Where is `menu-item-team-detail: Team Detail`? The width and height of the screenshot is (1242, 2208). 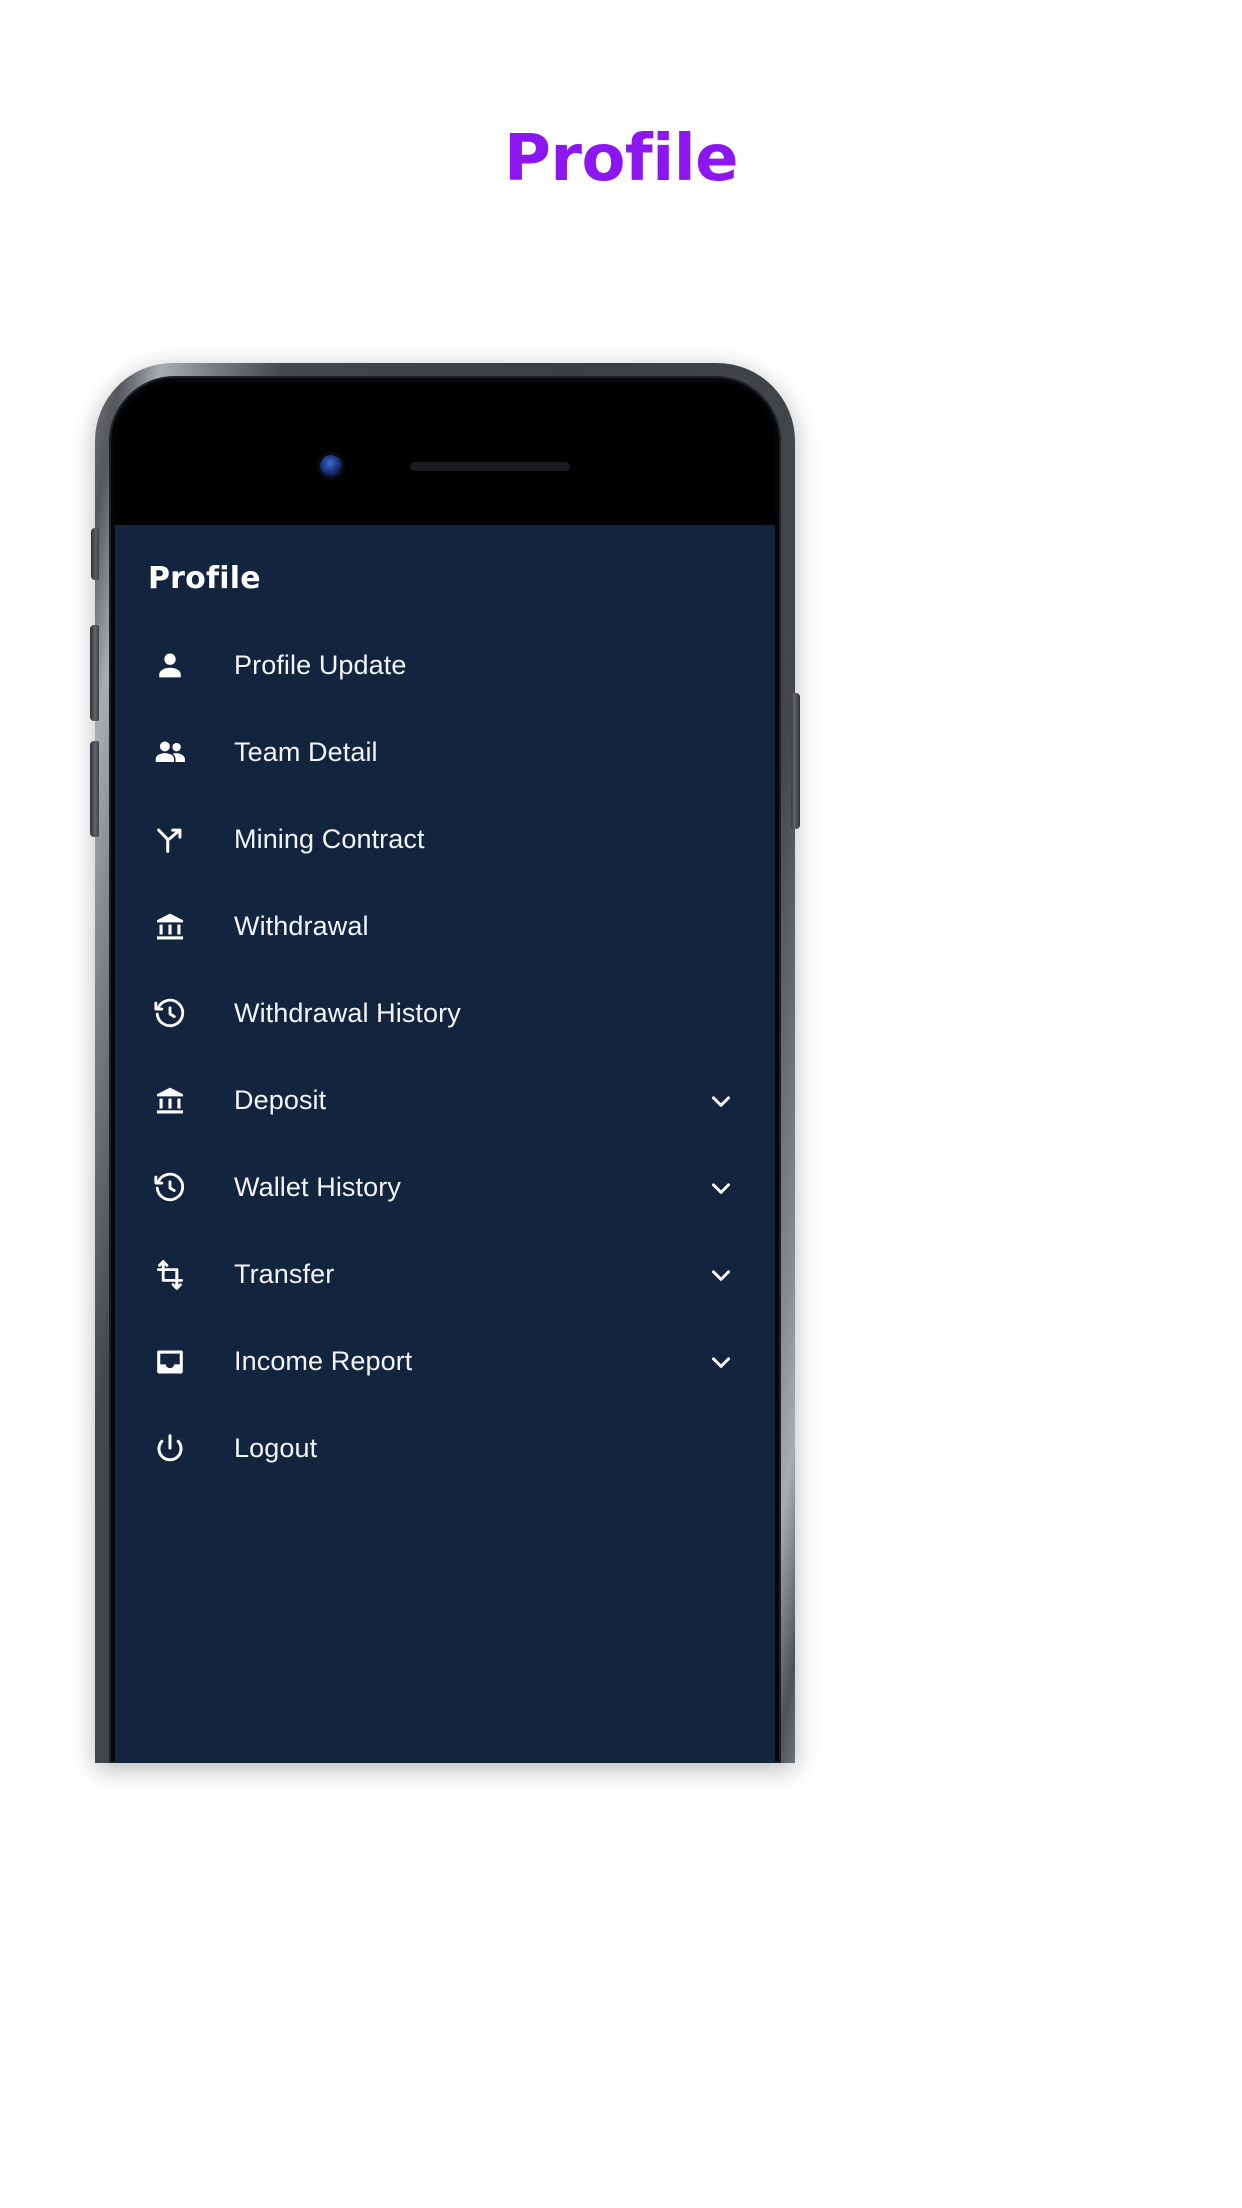
menu-item-team-detail: Team Detail is located at coordinates (445, 752).